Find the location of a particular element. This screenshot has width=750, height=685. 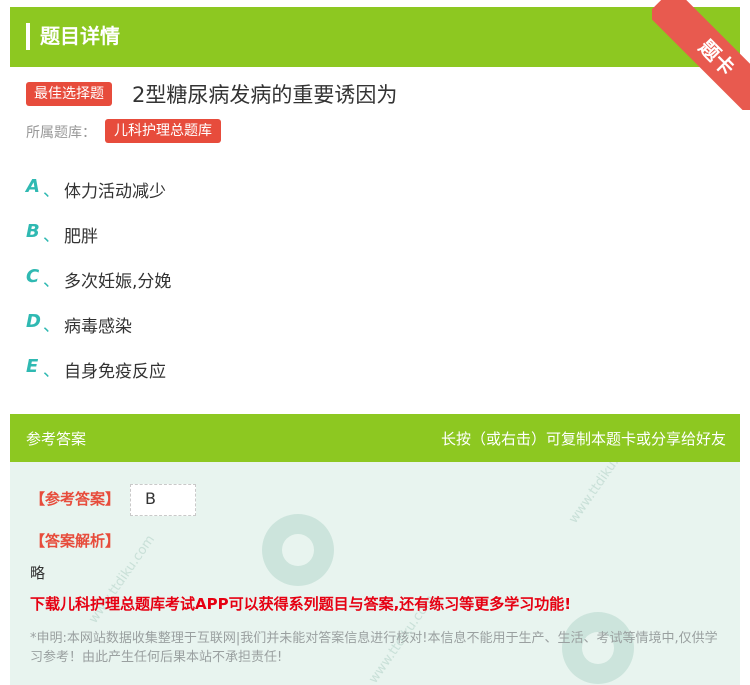

option-text: 病毒感染 is located at coordinates (98, 327).